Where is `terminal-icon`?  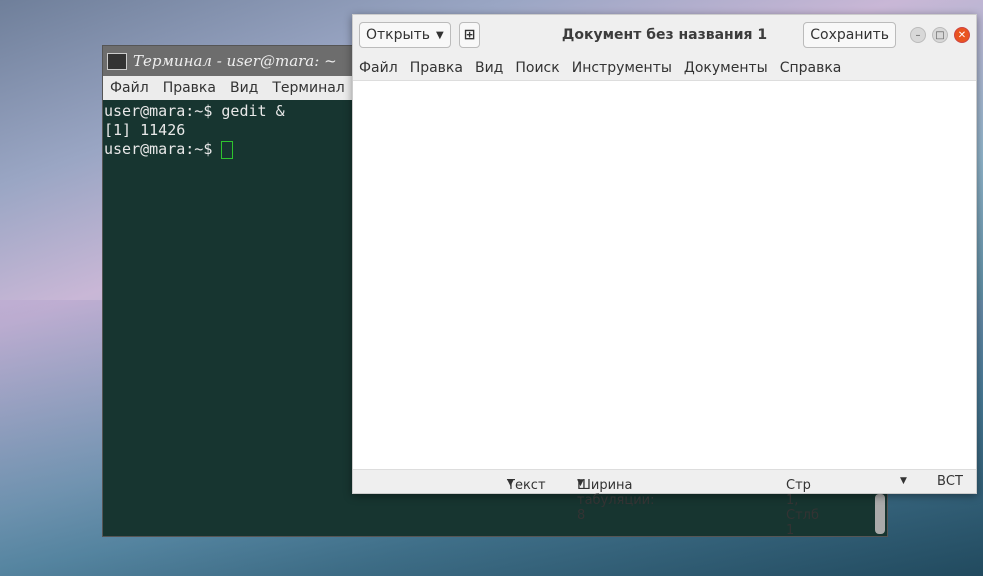
terminal-icon is located at coordinates (117, 61).